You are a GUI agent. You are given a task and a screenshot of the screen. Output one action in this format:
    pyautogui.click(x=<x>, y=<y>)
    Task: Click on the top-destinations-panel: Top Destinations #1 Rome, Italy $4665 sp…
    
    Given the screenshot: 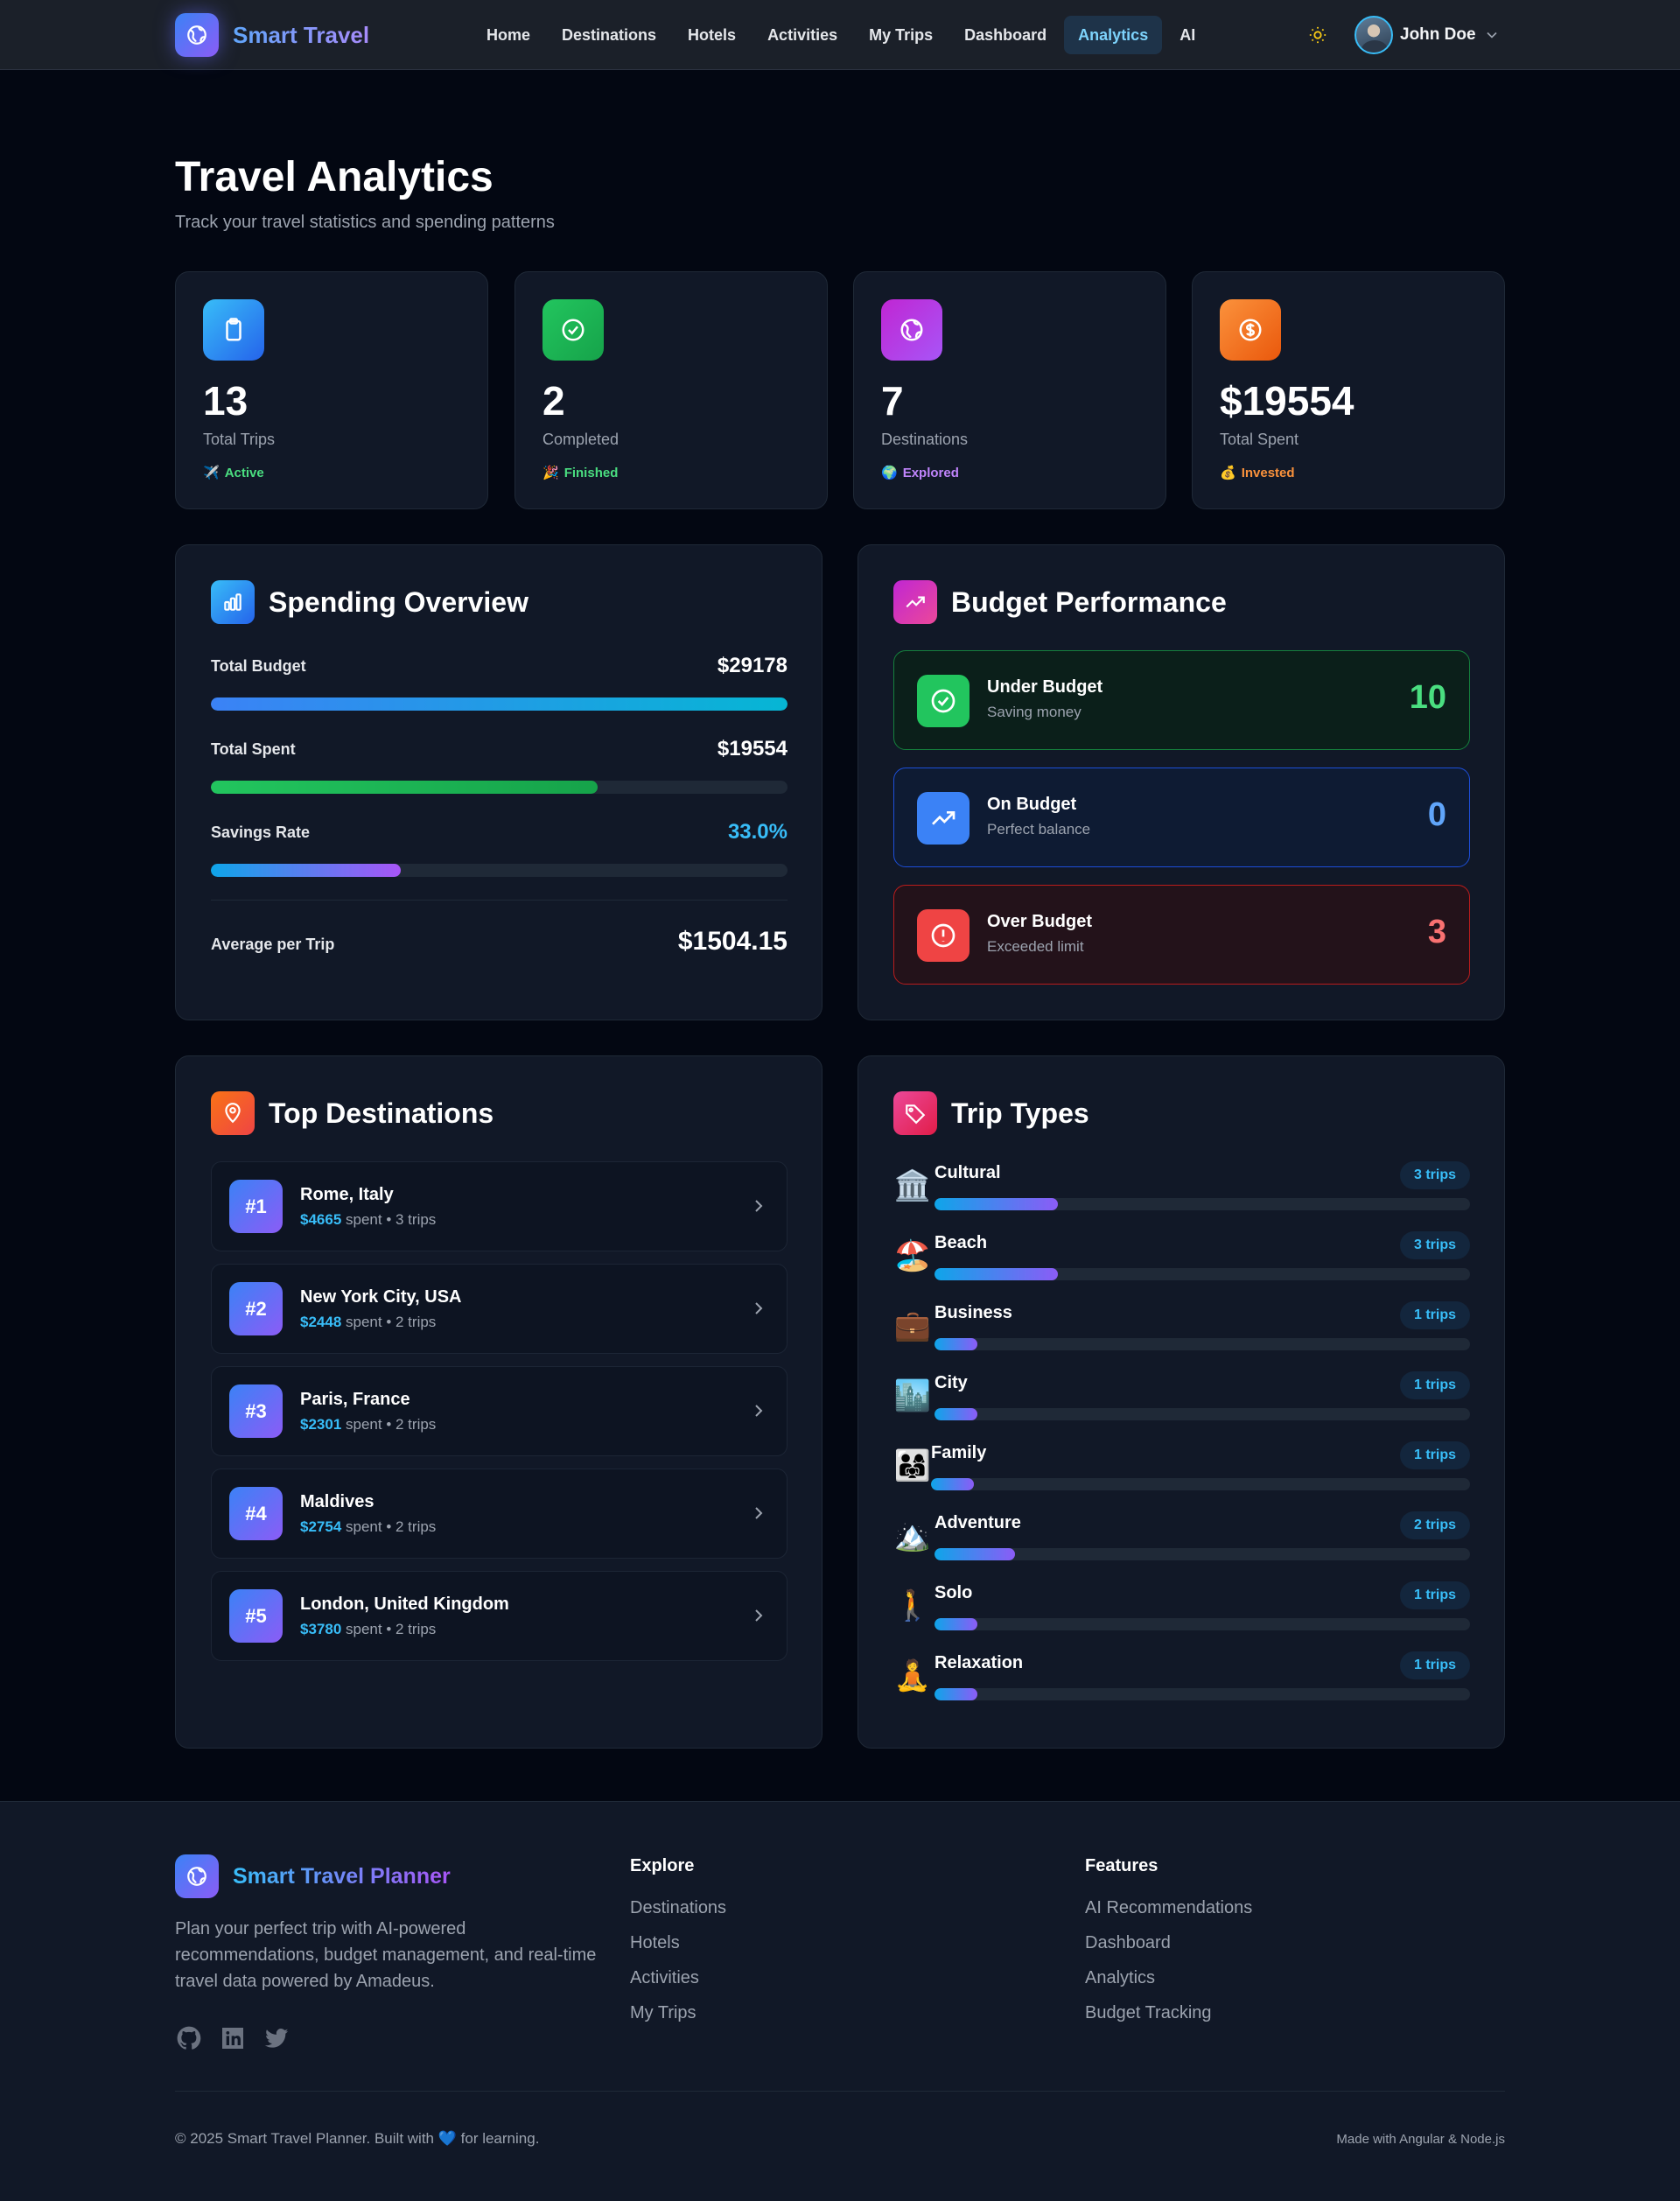 What is the action you would take?
    pyautogui.click(x=498, y=1402)
    